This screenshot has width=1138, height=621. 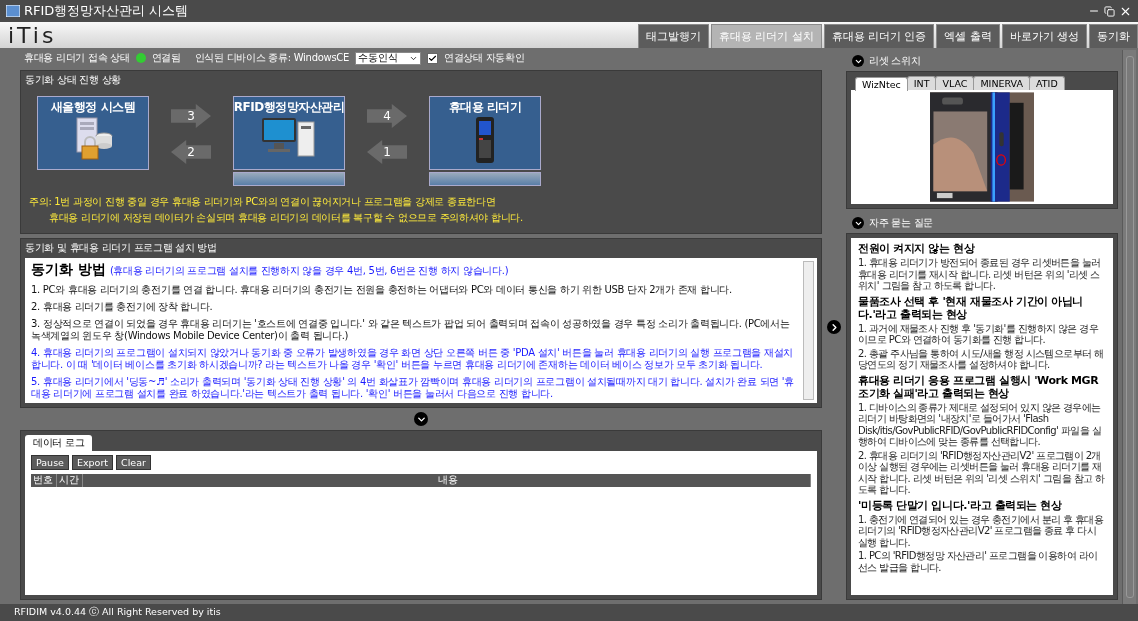 I want to click on status-bar-text: RFIDIM v4.0.44 ⓒ All Right Reserved by itis, so click(x=117, y=612).